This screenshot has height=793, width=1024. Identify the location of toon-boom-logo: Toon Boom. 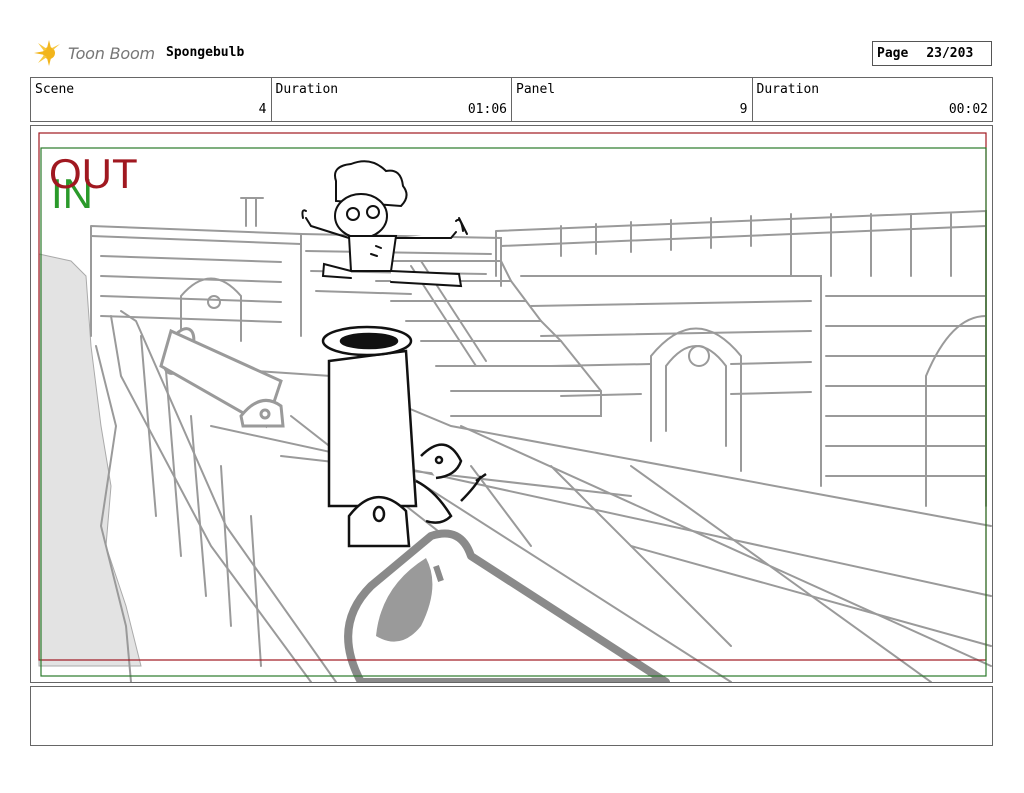
(93, 53).